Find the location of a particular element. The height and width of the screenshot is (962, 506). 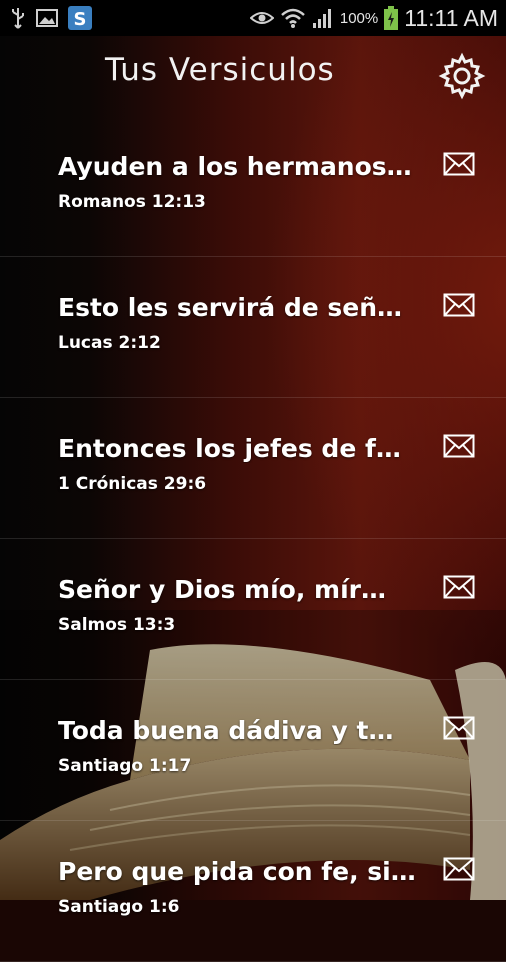

list-item: Esto les servirá de señ… Lucas 2:12 is located at coordinates (253, 327).